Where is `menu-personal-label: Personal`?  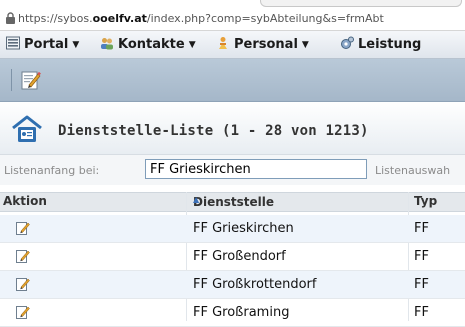 menu-personal-label: Personal is located at coordinates (266, 44).